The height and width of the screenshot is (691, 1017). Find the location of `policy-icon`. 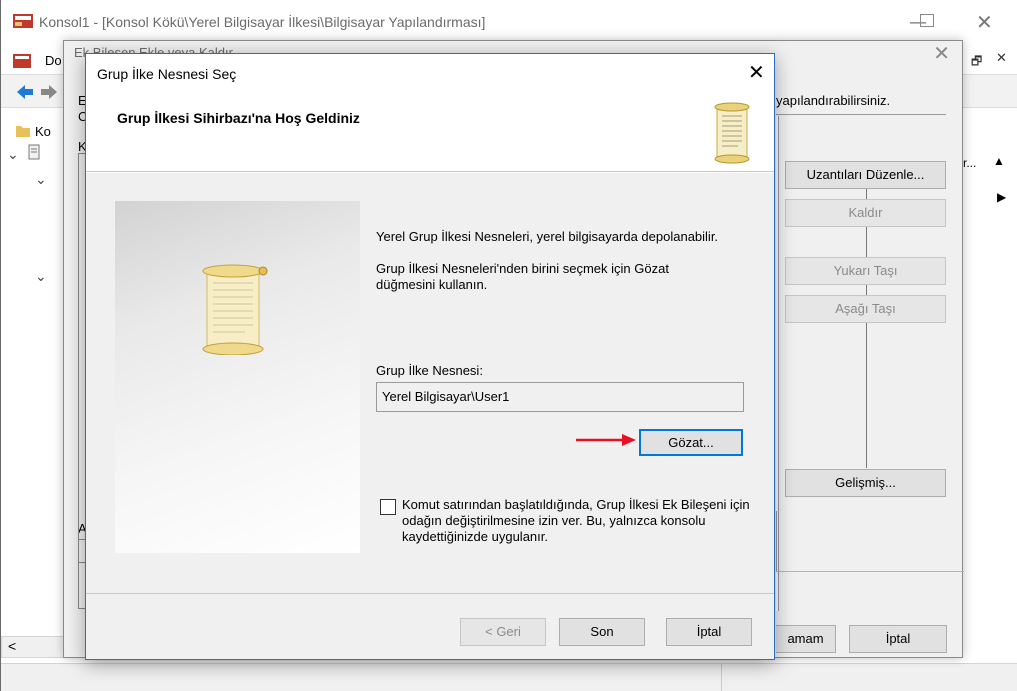

policy-icon is located at coordinates (34, 152).